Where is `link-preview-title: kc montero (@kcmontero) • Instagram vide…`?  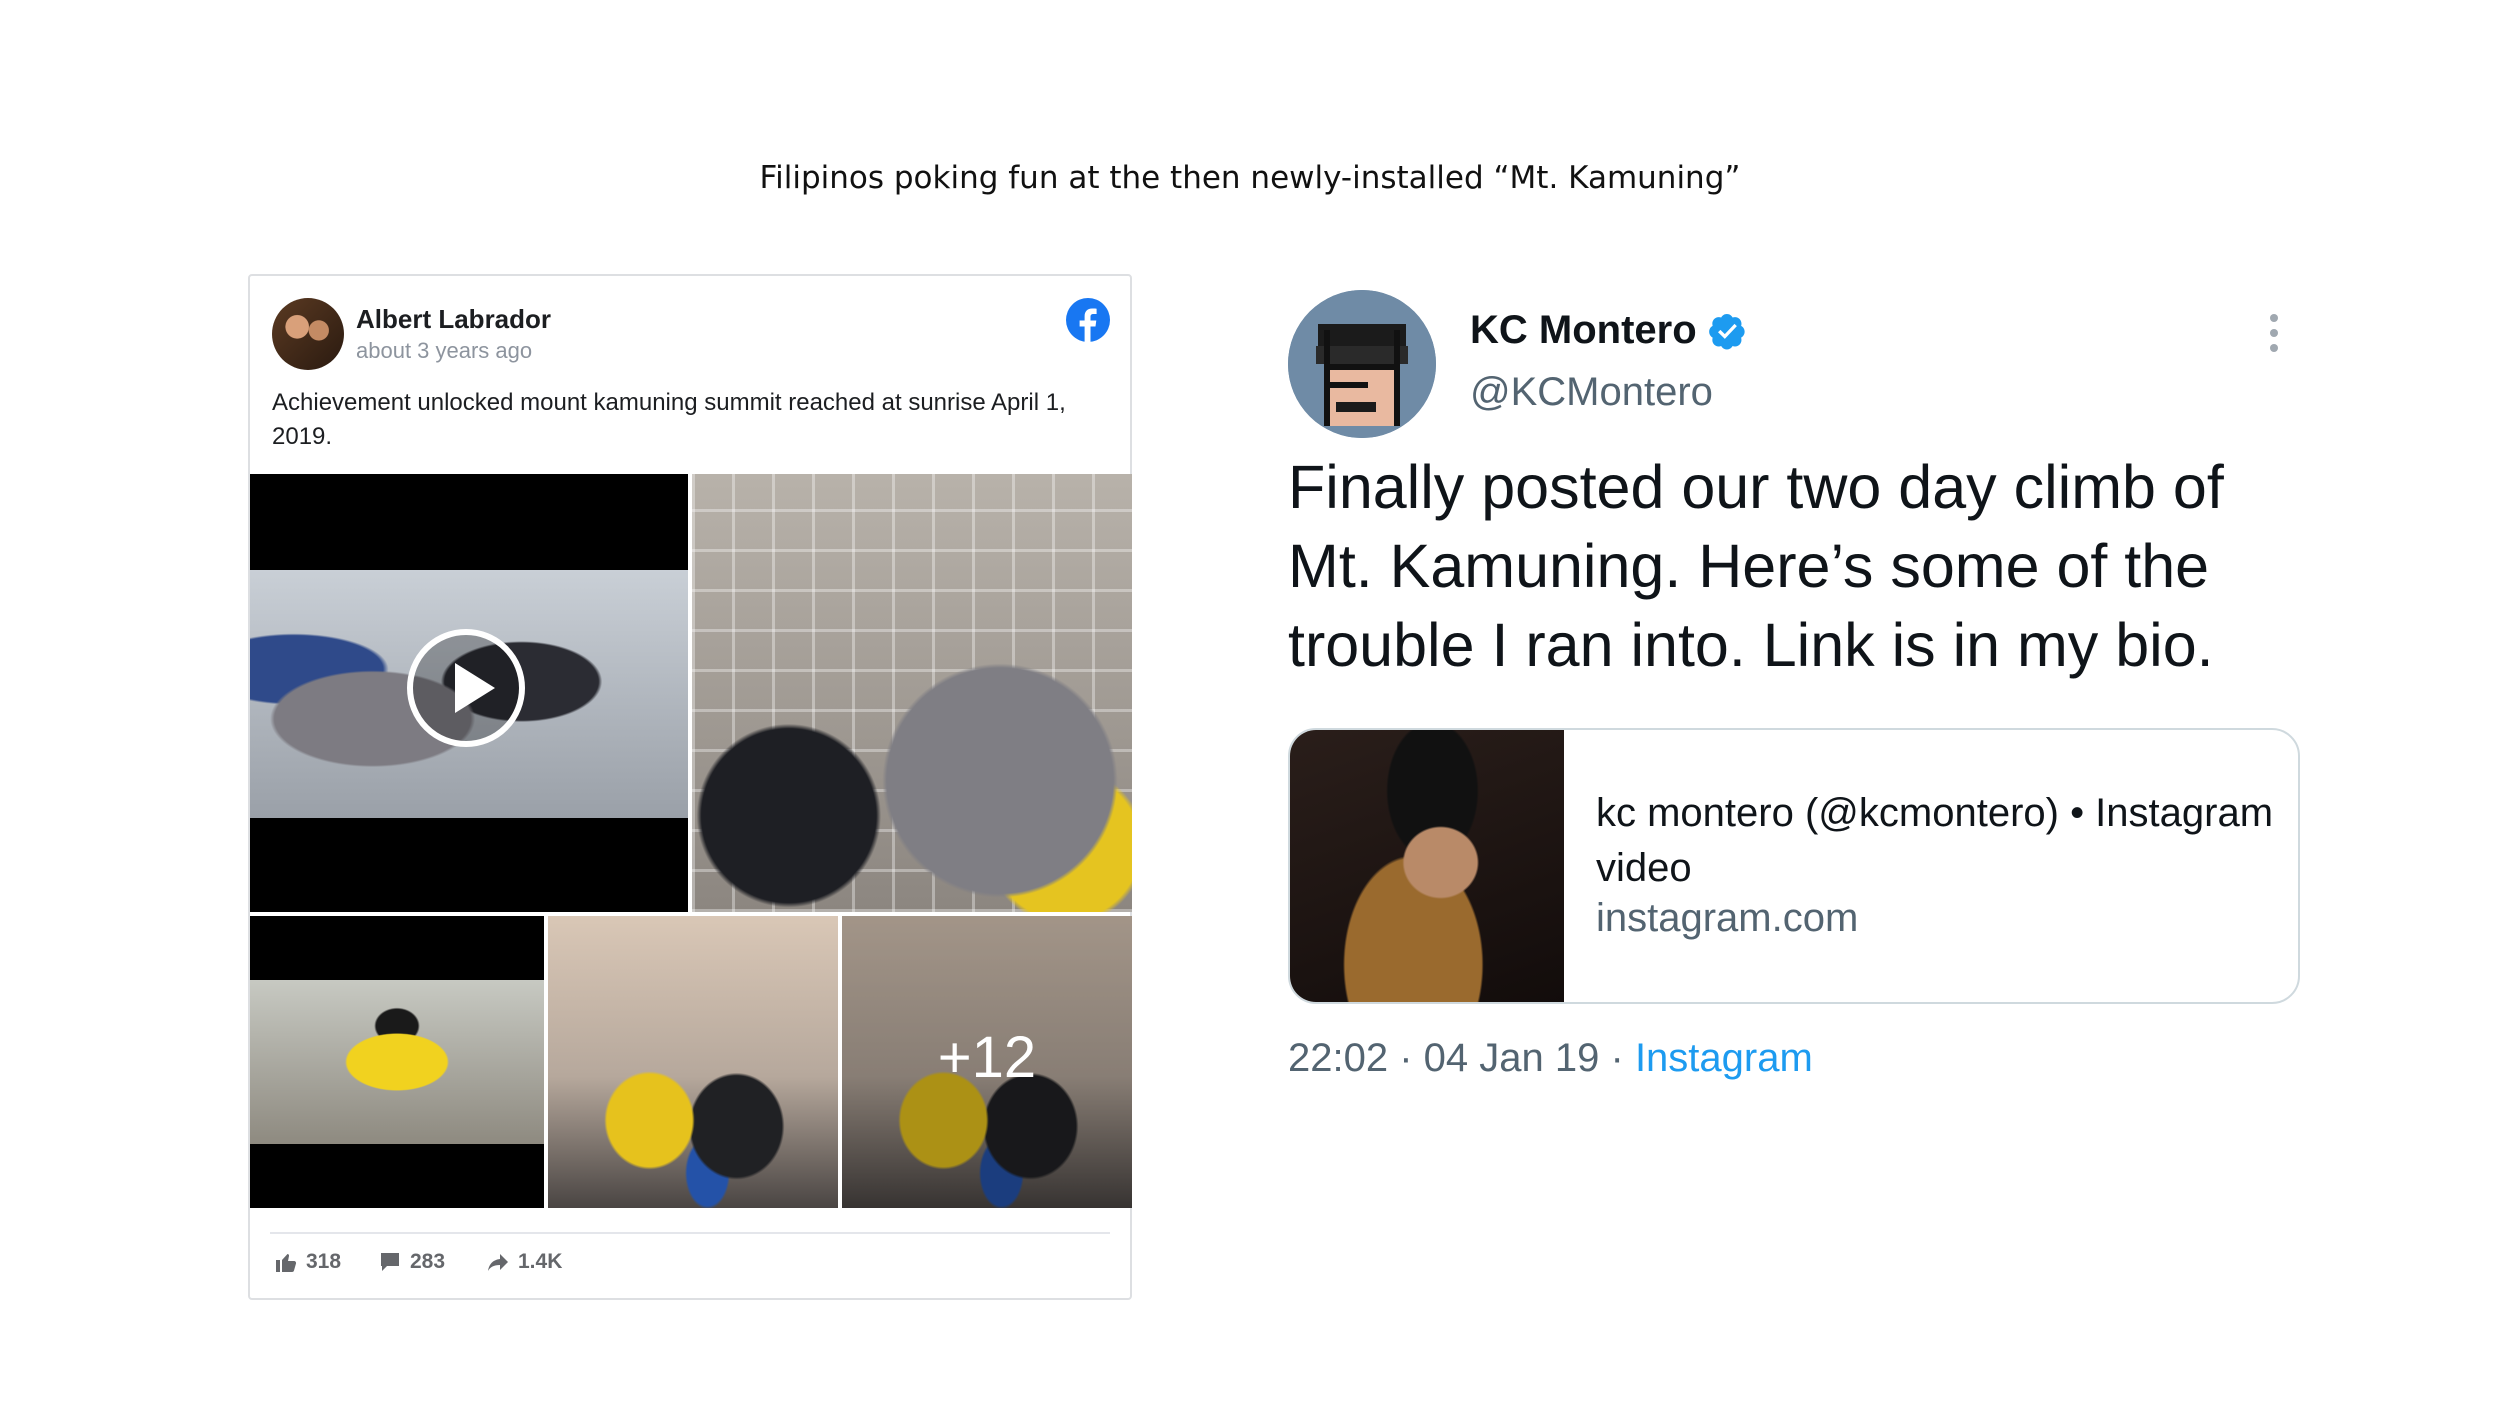 link-preview-title: kc montero (@kcmontero) • Instagram vide… is located at coordinates (1935, 840).